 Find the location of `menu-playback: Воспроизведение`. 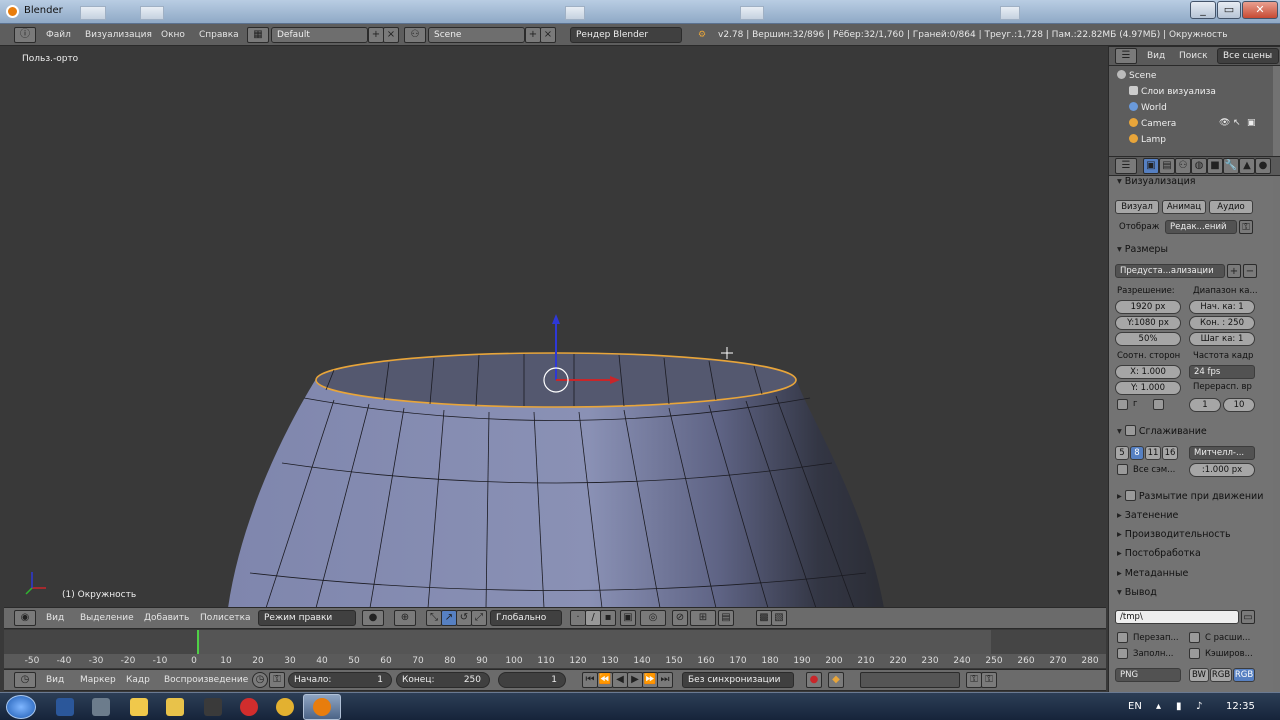

menu-playback: Воспроизведение is located at coordinates (206, 680).